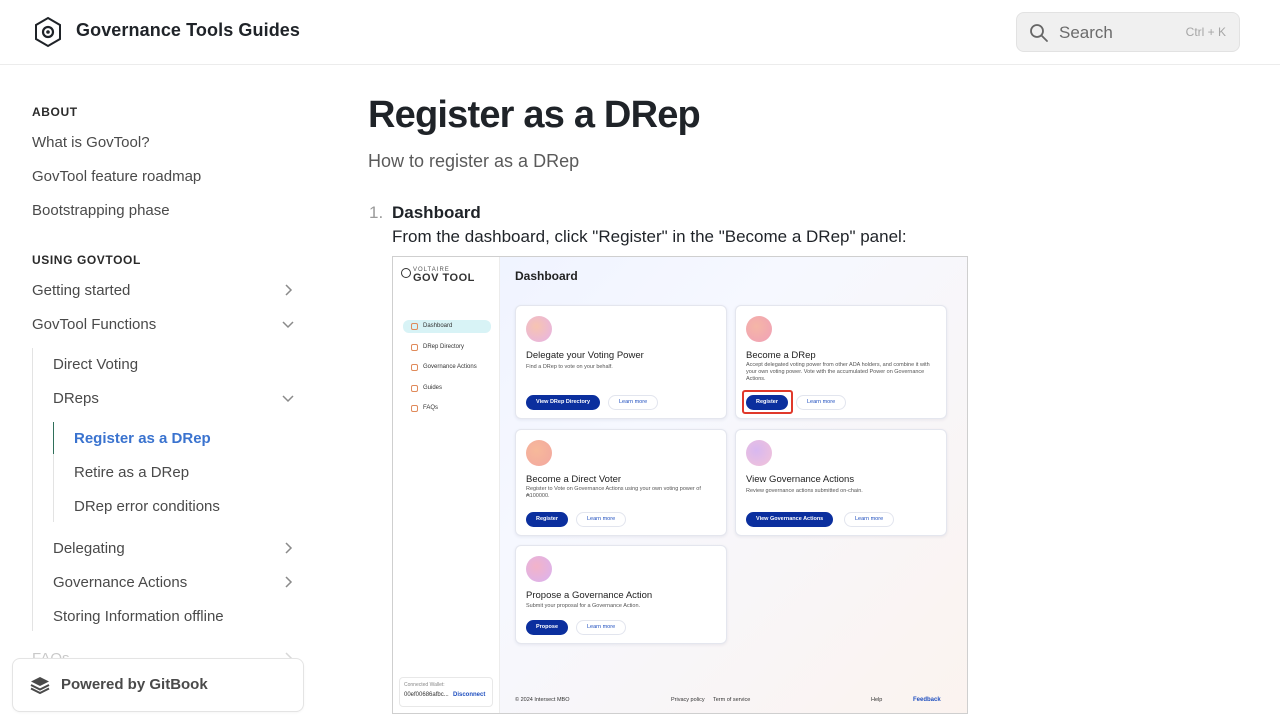  I want to click on figure-nav-guides: Guides, so click(447, 388).